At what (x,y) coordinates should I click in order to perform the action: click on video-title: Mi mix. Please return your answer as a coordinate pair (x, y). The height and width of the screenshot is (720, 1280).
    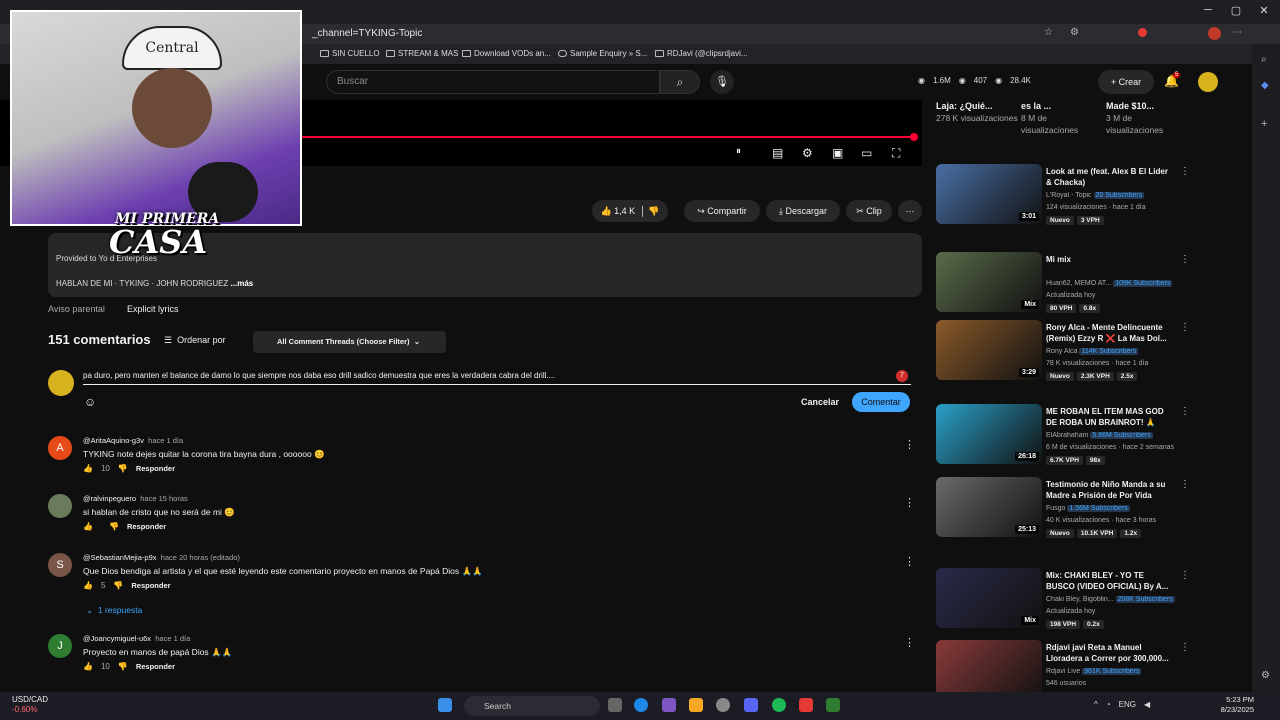
    Looking at the image, I should click on (1110, 266).